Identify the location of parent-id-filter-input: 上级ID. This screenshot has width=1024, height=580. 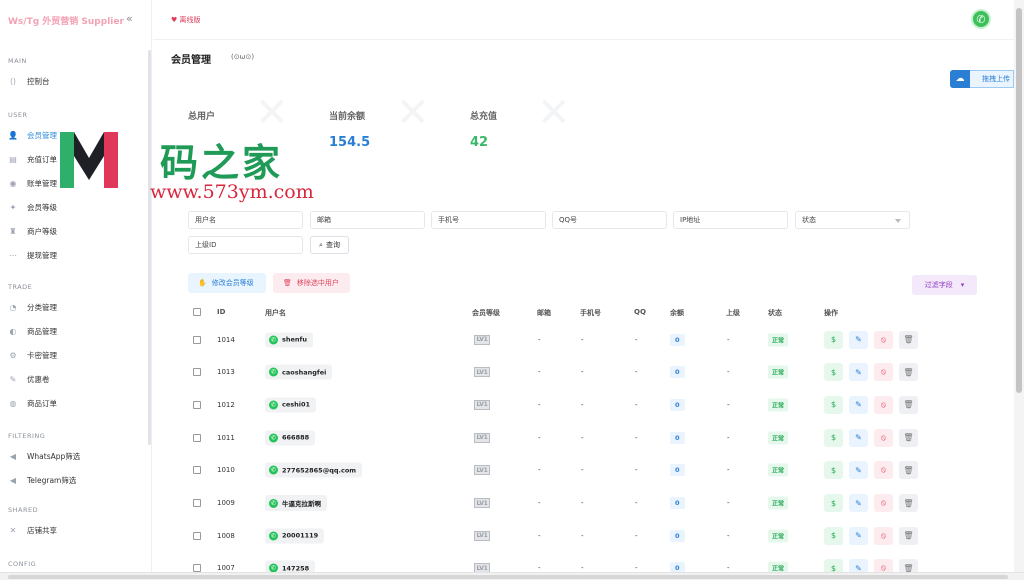
(245, 245).